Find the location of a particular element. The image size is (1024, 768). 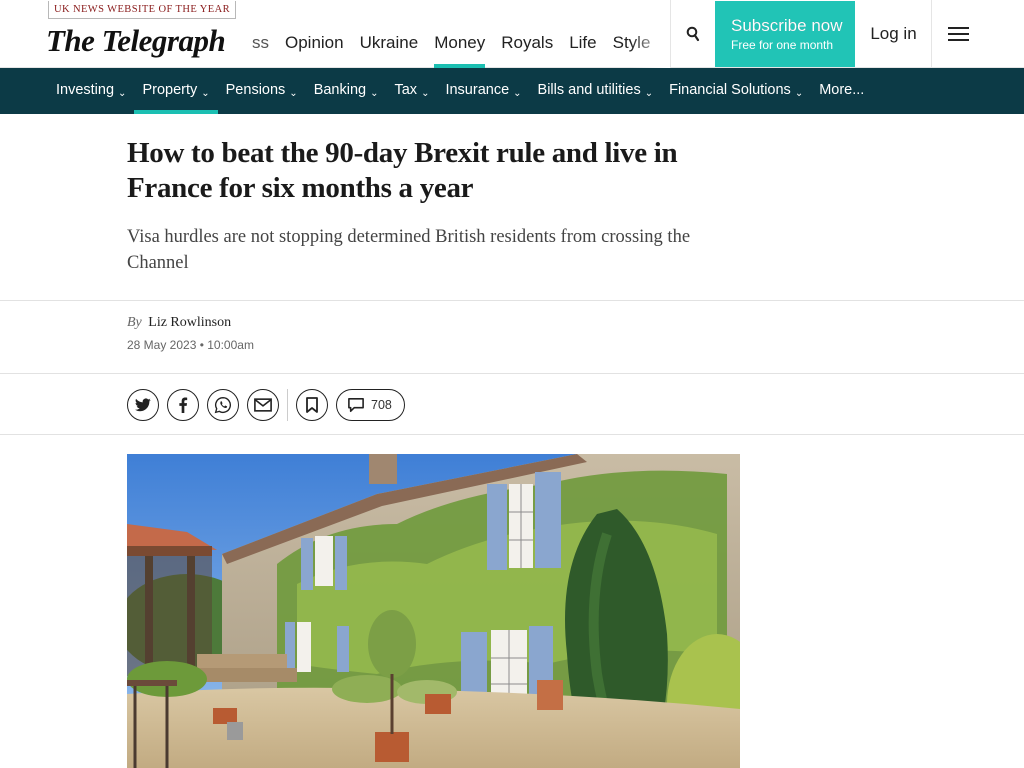

facebook-icon is located at coordinates (183, 405).